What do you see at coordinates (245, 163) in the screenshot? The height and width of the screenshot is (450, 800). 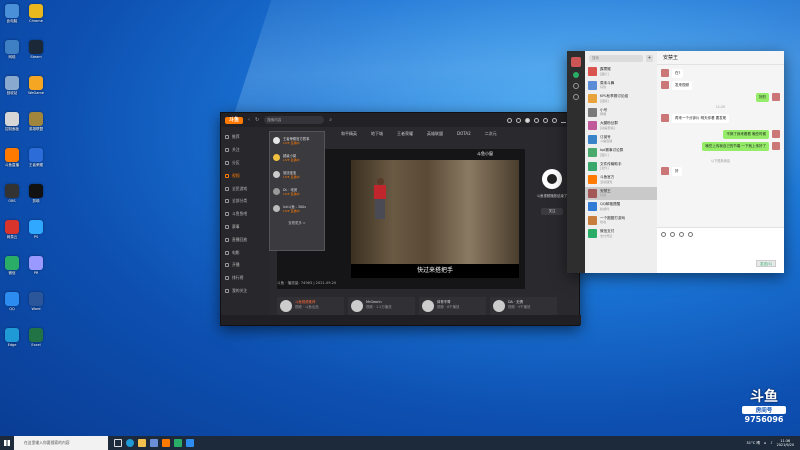 I see `sidebar-menu-item: 分区` at bounding box center [245, 163].